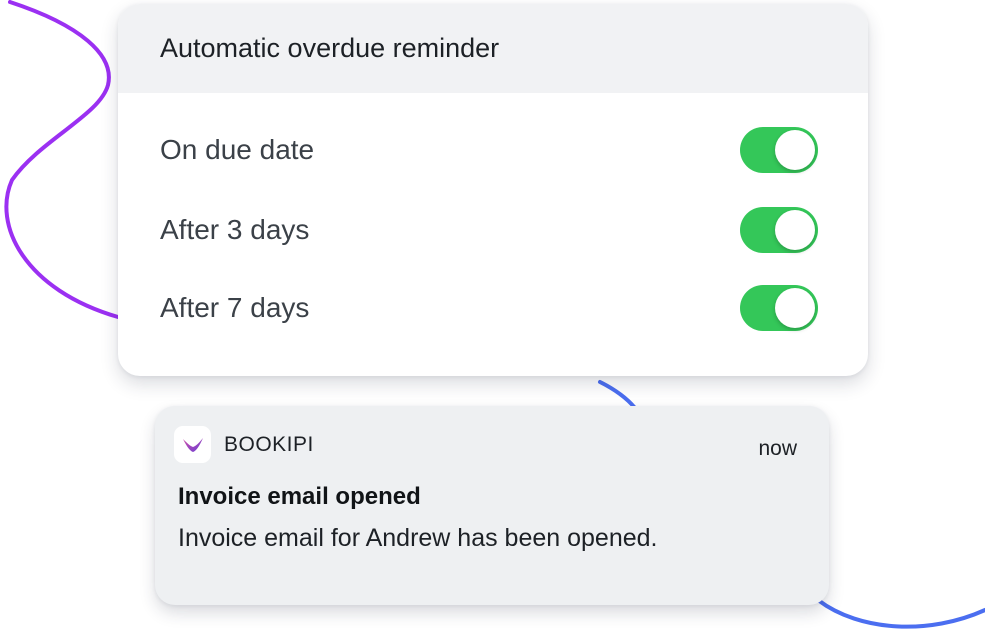 The image size is (985, 633). What do you see at coordinates (493, 308) in the screenshot?
I see `reminder-option-7-days: After 7 days` at bounding box center [493, 308].